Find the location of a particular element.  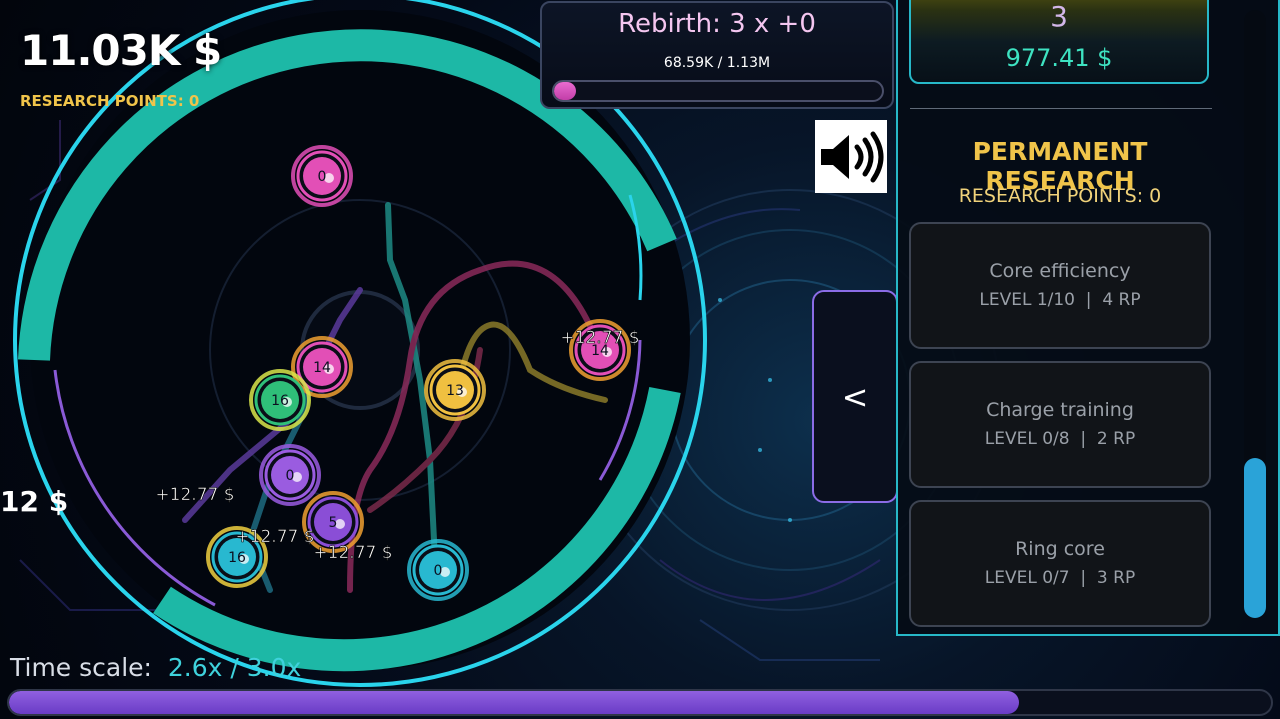

time-scale-text: Time scale: is located at coordinates (81, 667).